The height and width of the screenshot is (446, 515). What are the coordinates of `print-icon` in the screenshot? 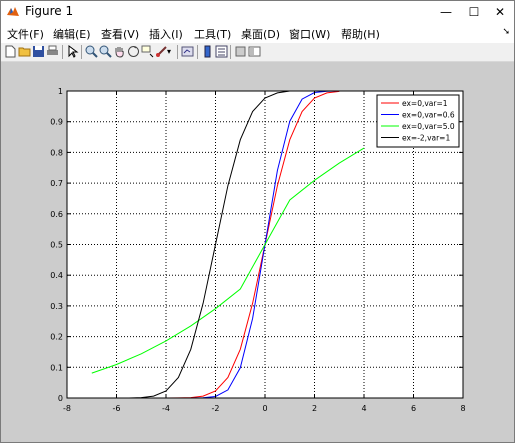 It's located at (52, 51).